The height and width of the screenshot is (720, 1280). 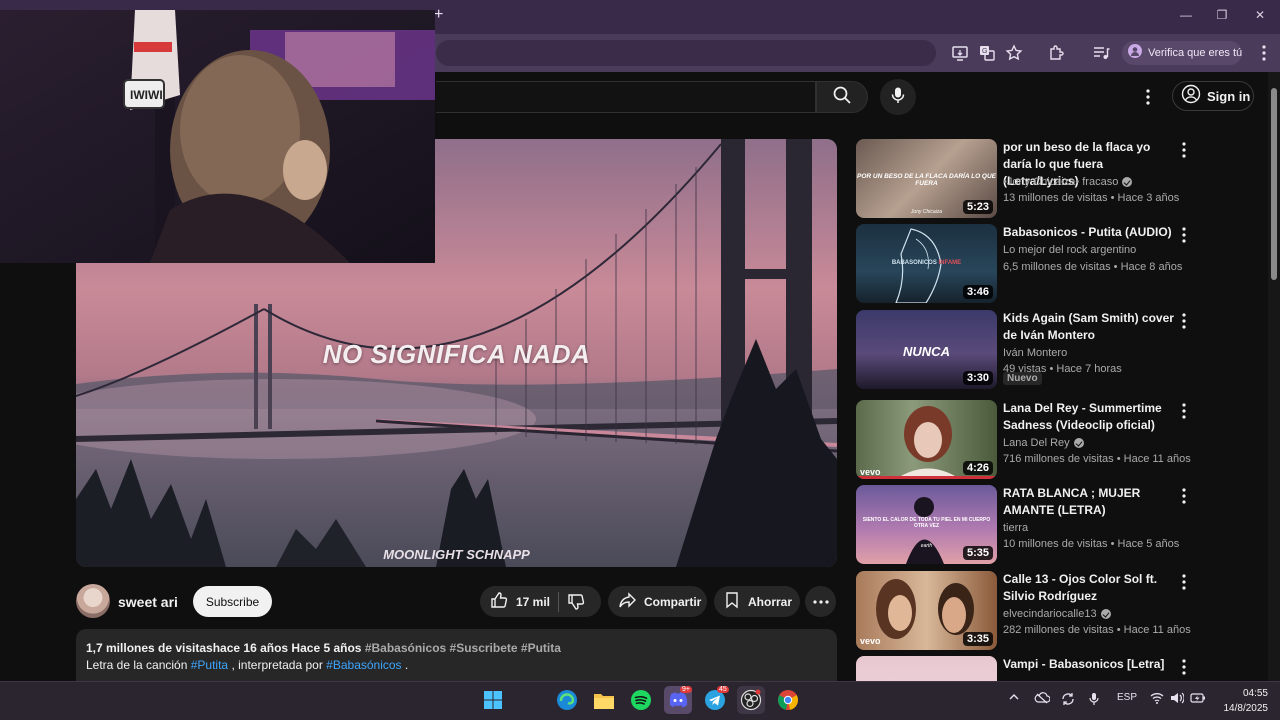 I want to click on obs-icon, so click(x=751, y=700).